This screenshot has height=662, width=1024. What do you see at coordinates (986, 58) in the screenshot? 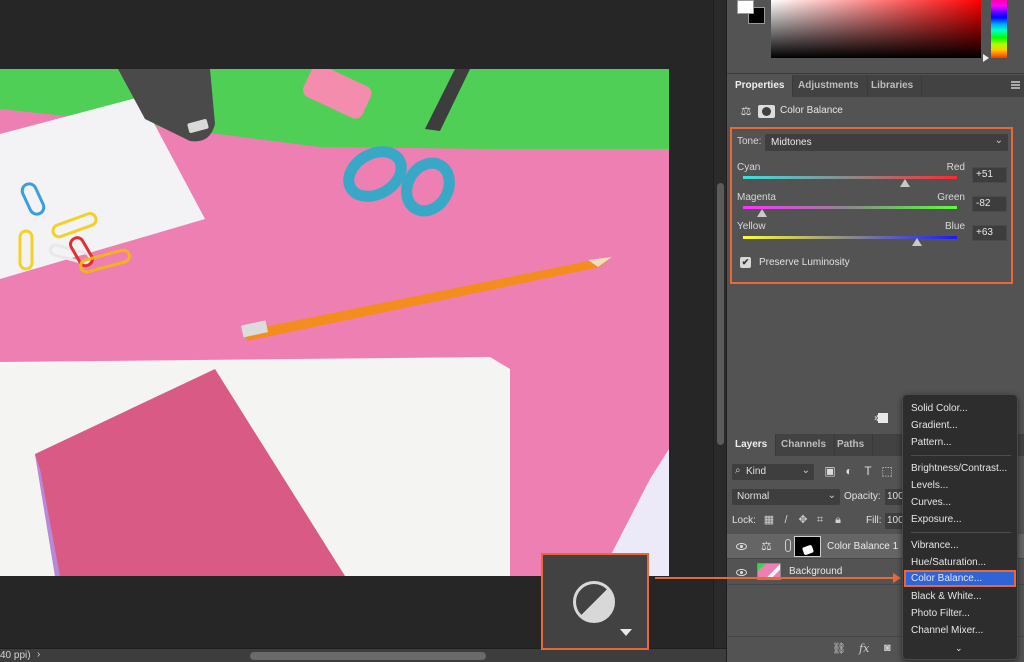
I see `color-marker-icon` at bounding box center [986, 58].